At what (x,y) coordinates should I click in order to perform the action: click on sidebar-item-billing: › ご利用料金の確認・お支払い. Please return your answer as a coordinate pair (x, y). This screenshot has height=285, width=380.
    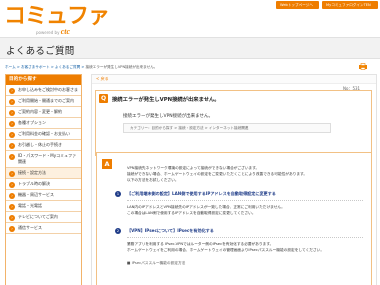
    Looking at the image, I should click on (43, 134).